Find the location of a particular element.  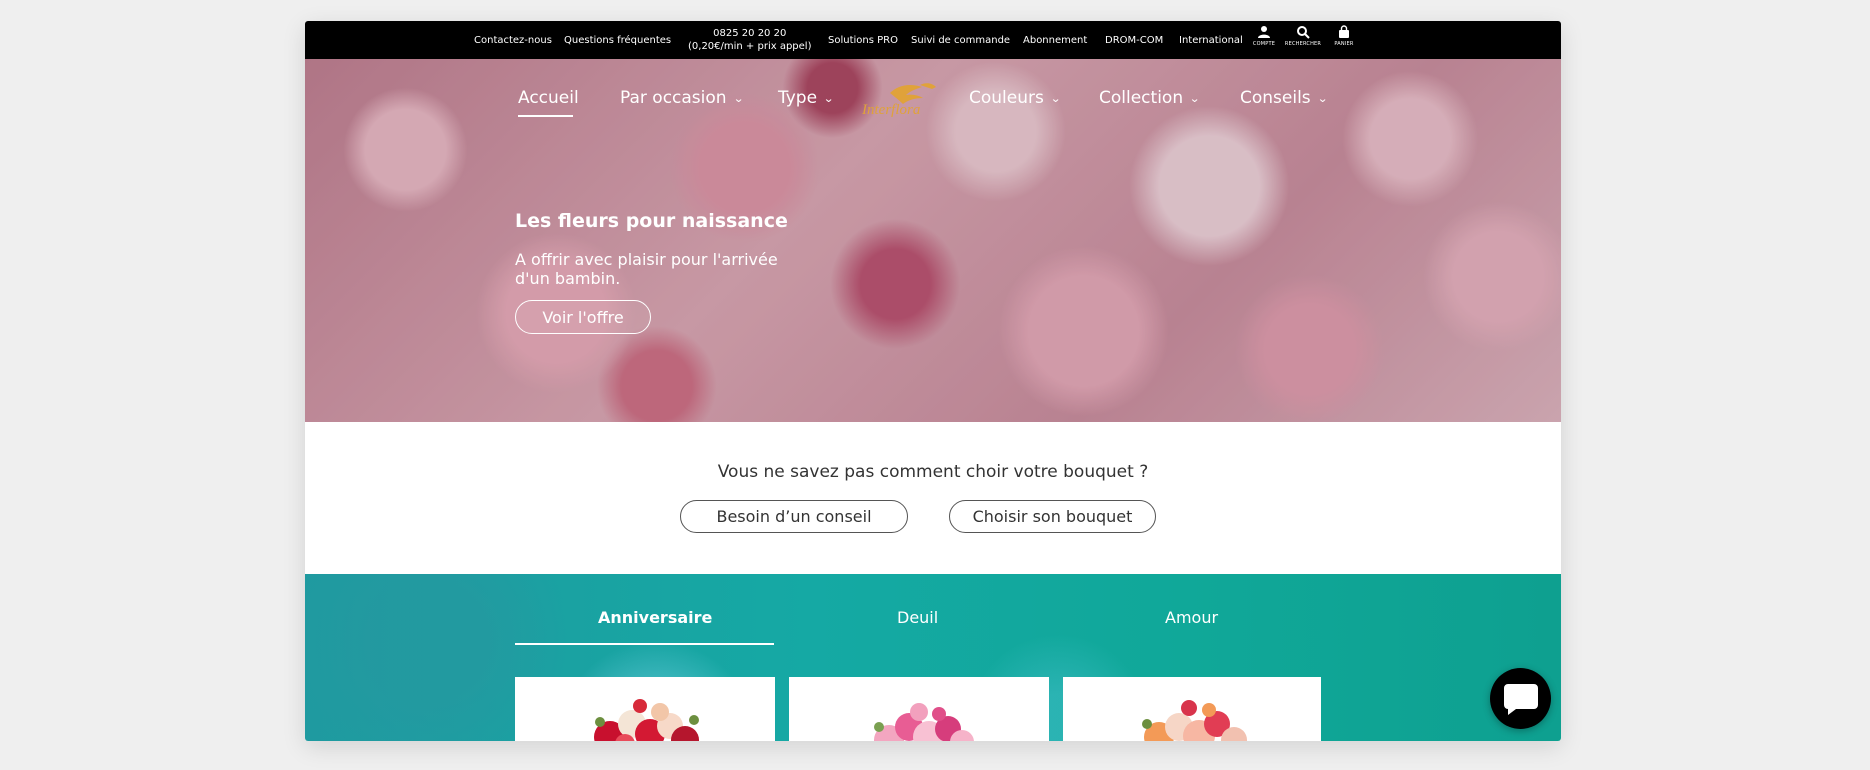

nav-colors: Couleurs ⌄ is located at coordinates (1015, 98).